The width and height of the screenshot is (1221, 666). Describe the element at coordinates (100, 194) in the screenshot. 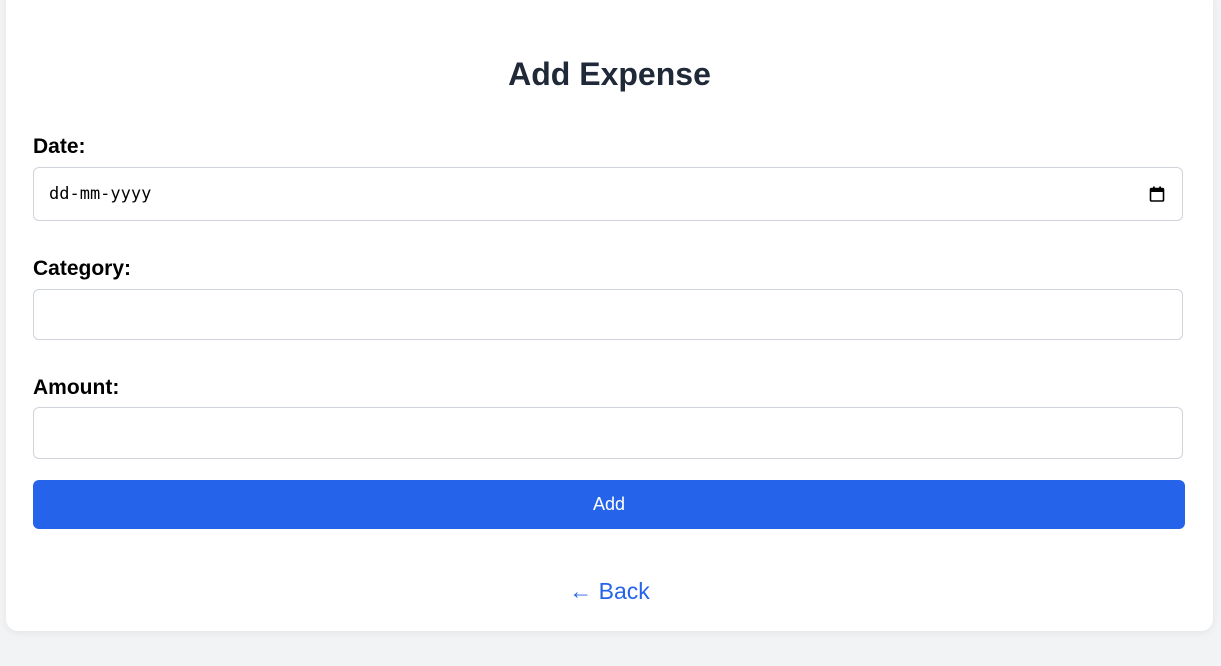

I see `date-placeholder: dd-mm-yyyy` at that location.